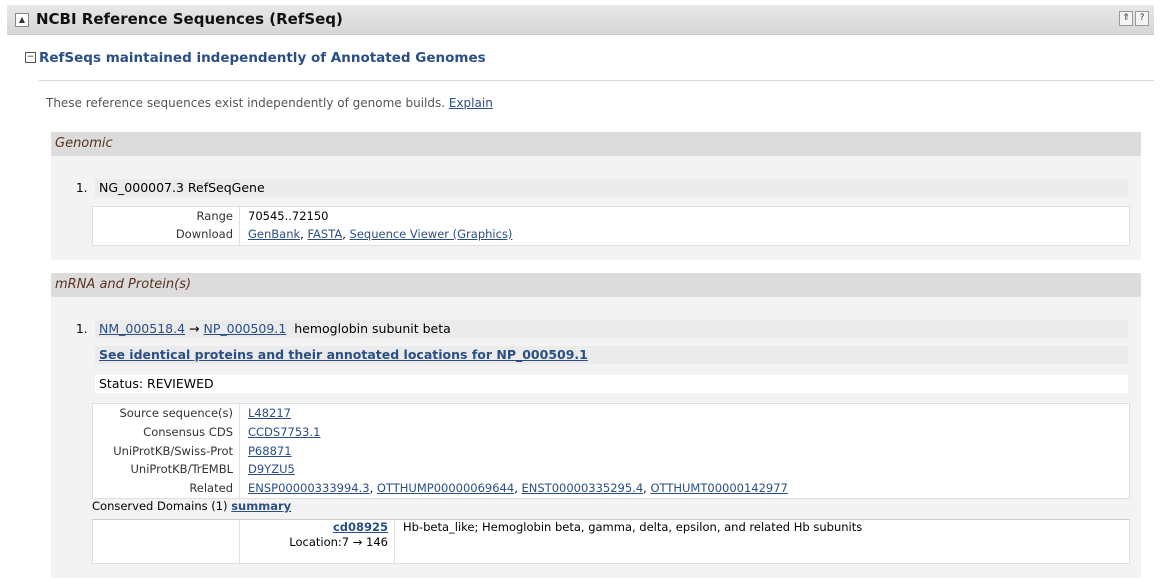 This screenshot has width=1162, height=587. I want to click on domains-summary-link: summary, so click(261, 506).